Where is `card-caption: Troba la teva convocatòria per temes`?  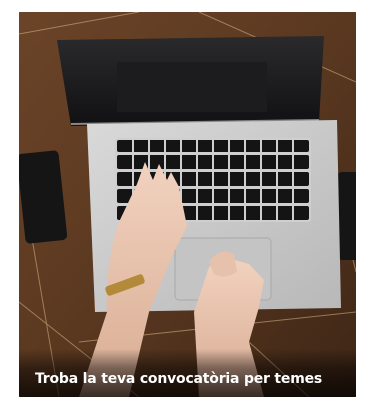 card-caption: Troba la teva convocatòria per temes is located at coordinates (178, 379).